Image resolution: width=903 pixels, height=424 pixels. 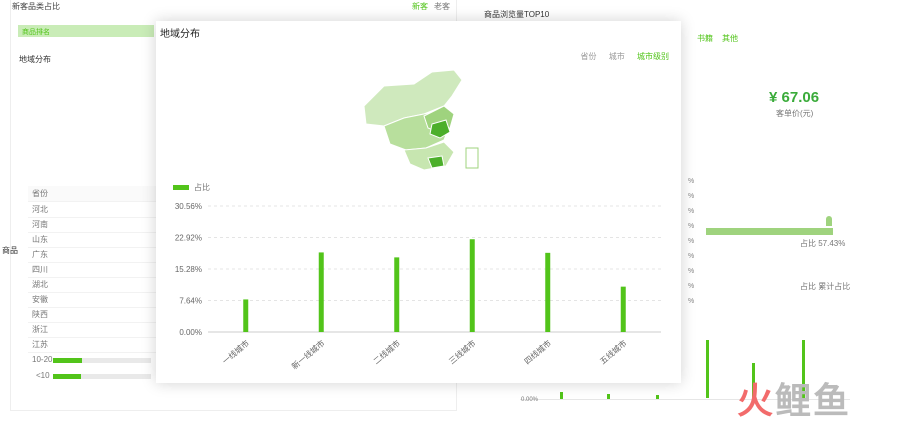 I want to click on map-inset-box, so click(x=472, y=158).